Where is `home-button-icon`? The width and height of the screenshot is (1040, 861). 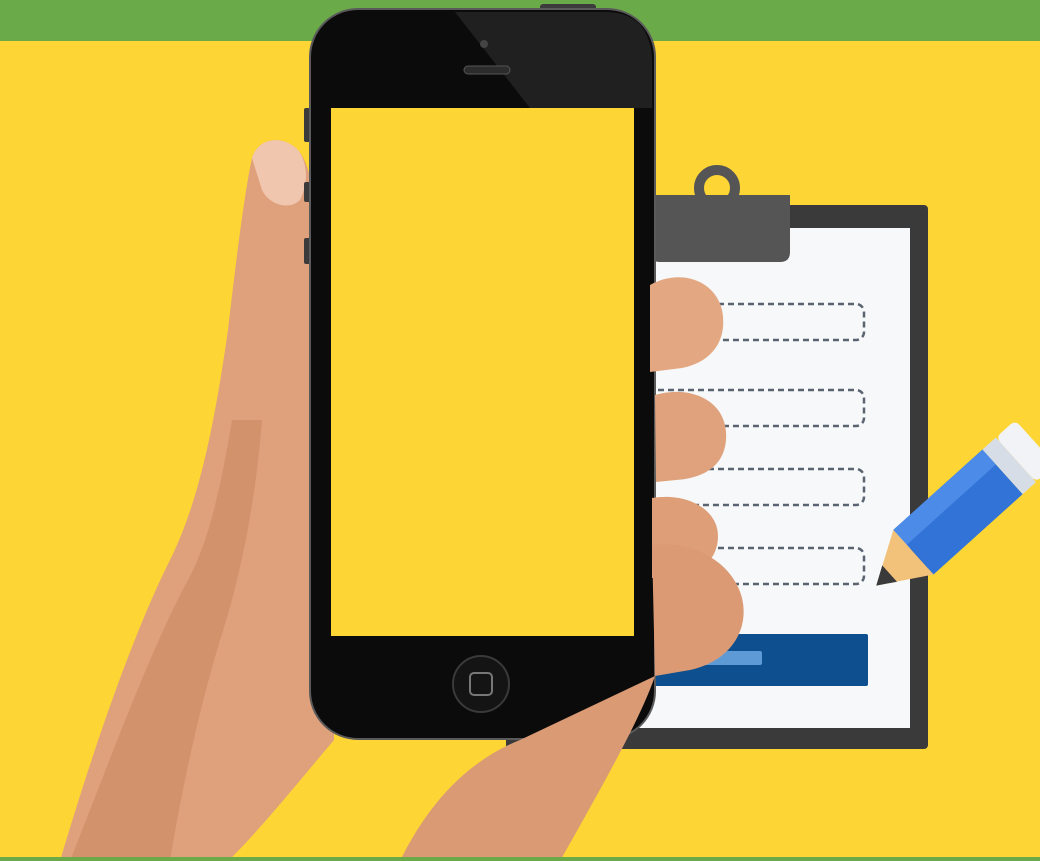
home-button-icon is located at coordinates (481, 684).